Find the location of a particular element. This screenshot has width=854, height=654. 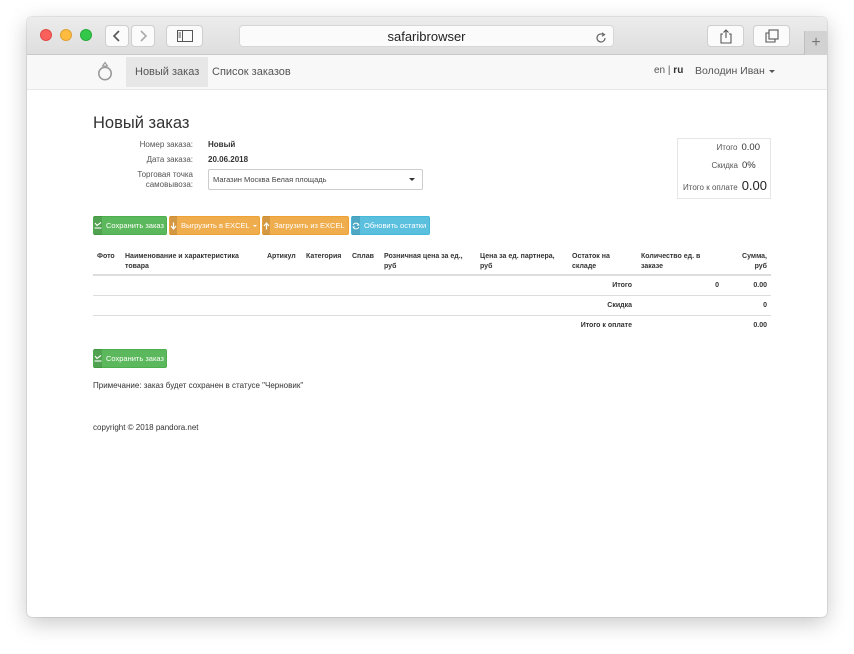

refresh-stock-button: Обновить остатки is located at coordinates (390, 225).